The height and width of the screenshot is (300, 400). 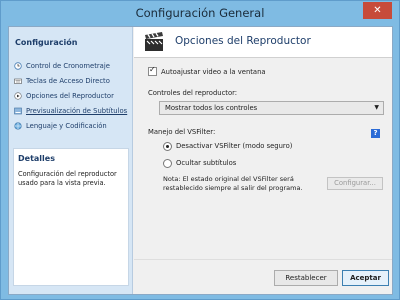 What do you see at coordinates (77, 110) in the screenshot?
I see `sidebar-item-label: Previsualización de Subtítulos` at bounding box center [77, 110].